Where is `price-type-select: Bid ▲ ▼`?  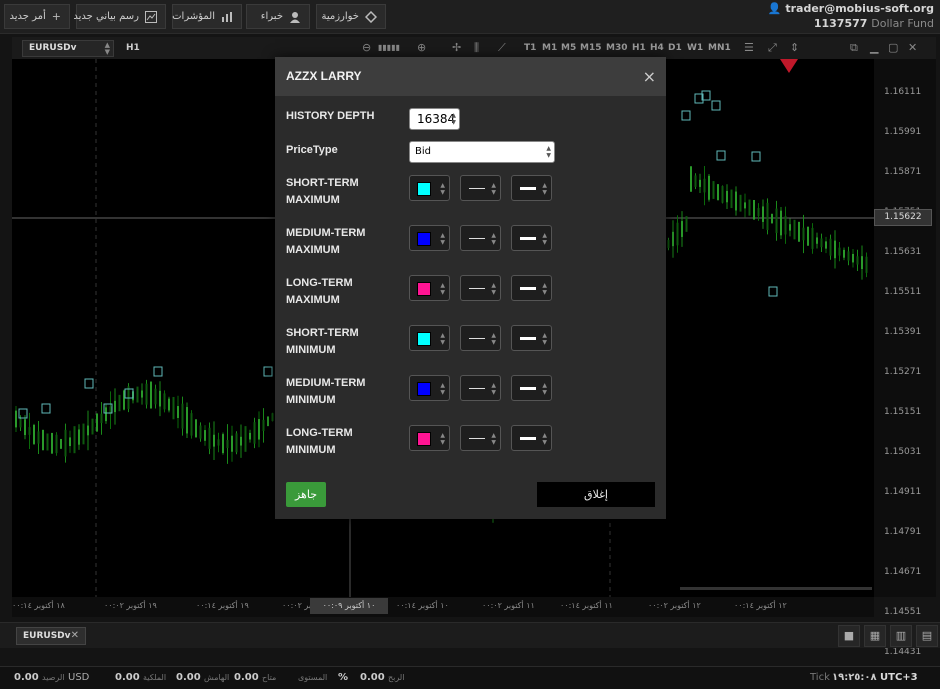 price-type-select: Bid ▲ ▼ is located at coordinates (482, 152).